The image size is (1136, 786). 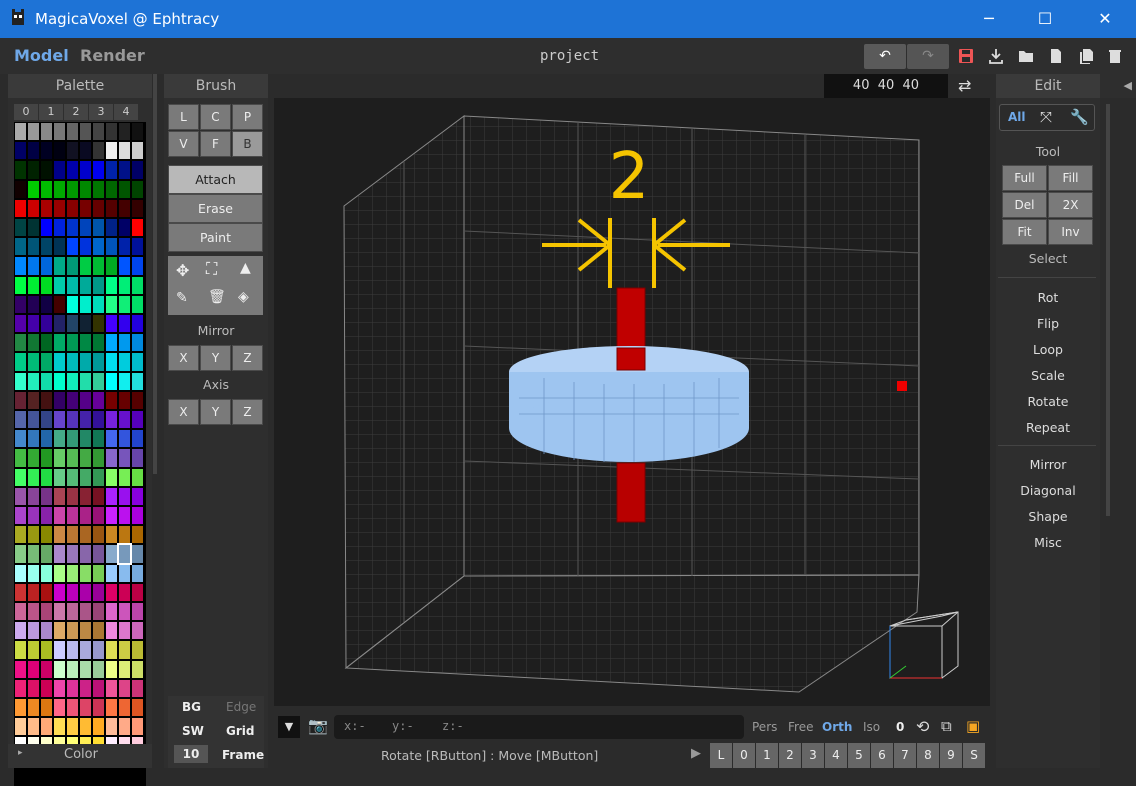 What do you see at coordinates (905, 755) in the screenshot?
I see `frame-7-button: 7` at bounding box center [905, 755].